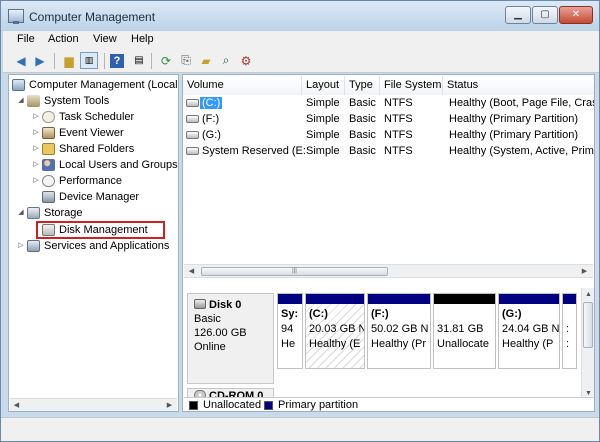 The height and width of the screenshot is (442, 600). I want to click on volume-status: Healthy (Boot, Page File, Crash, so click(521, 103).